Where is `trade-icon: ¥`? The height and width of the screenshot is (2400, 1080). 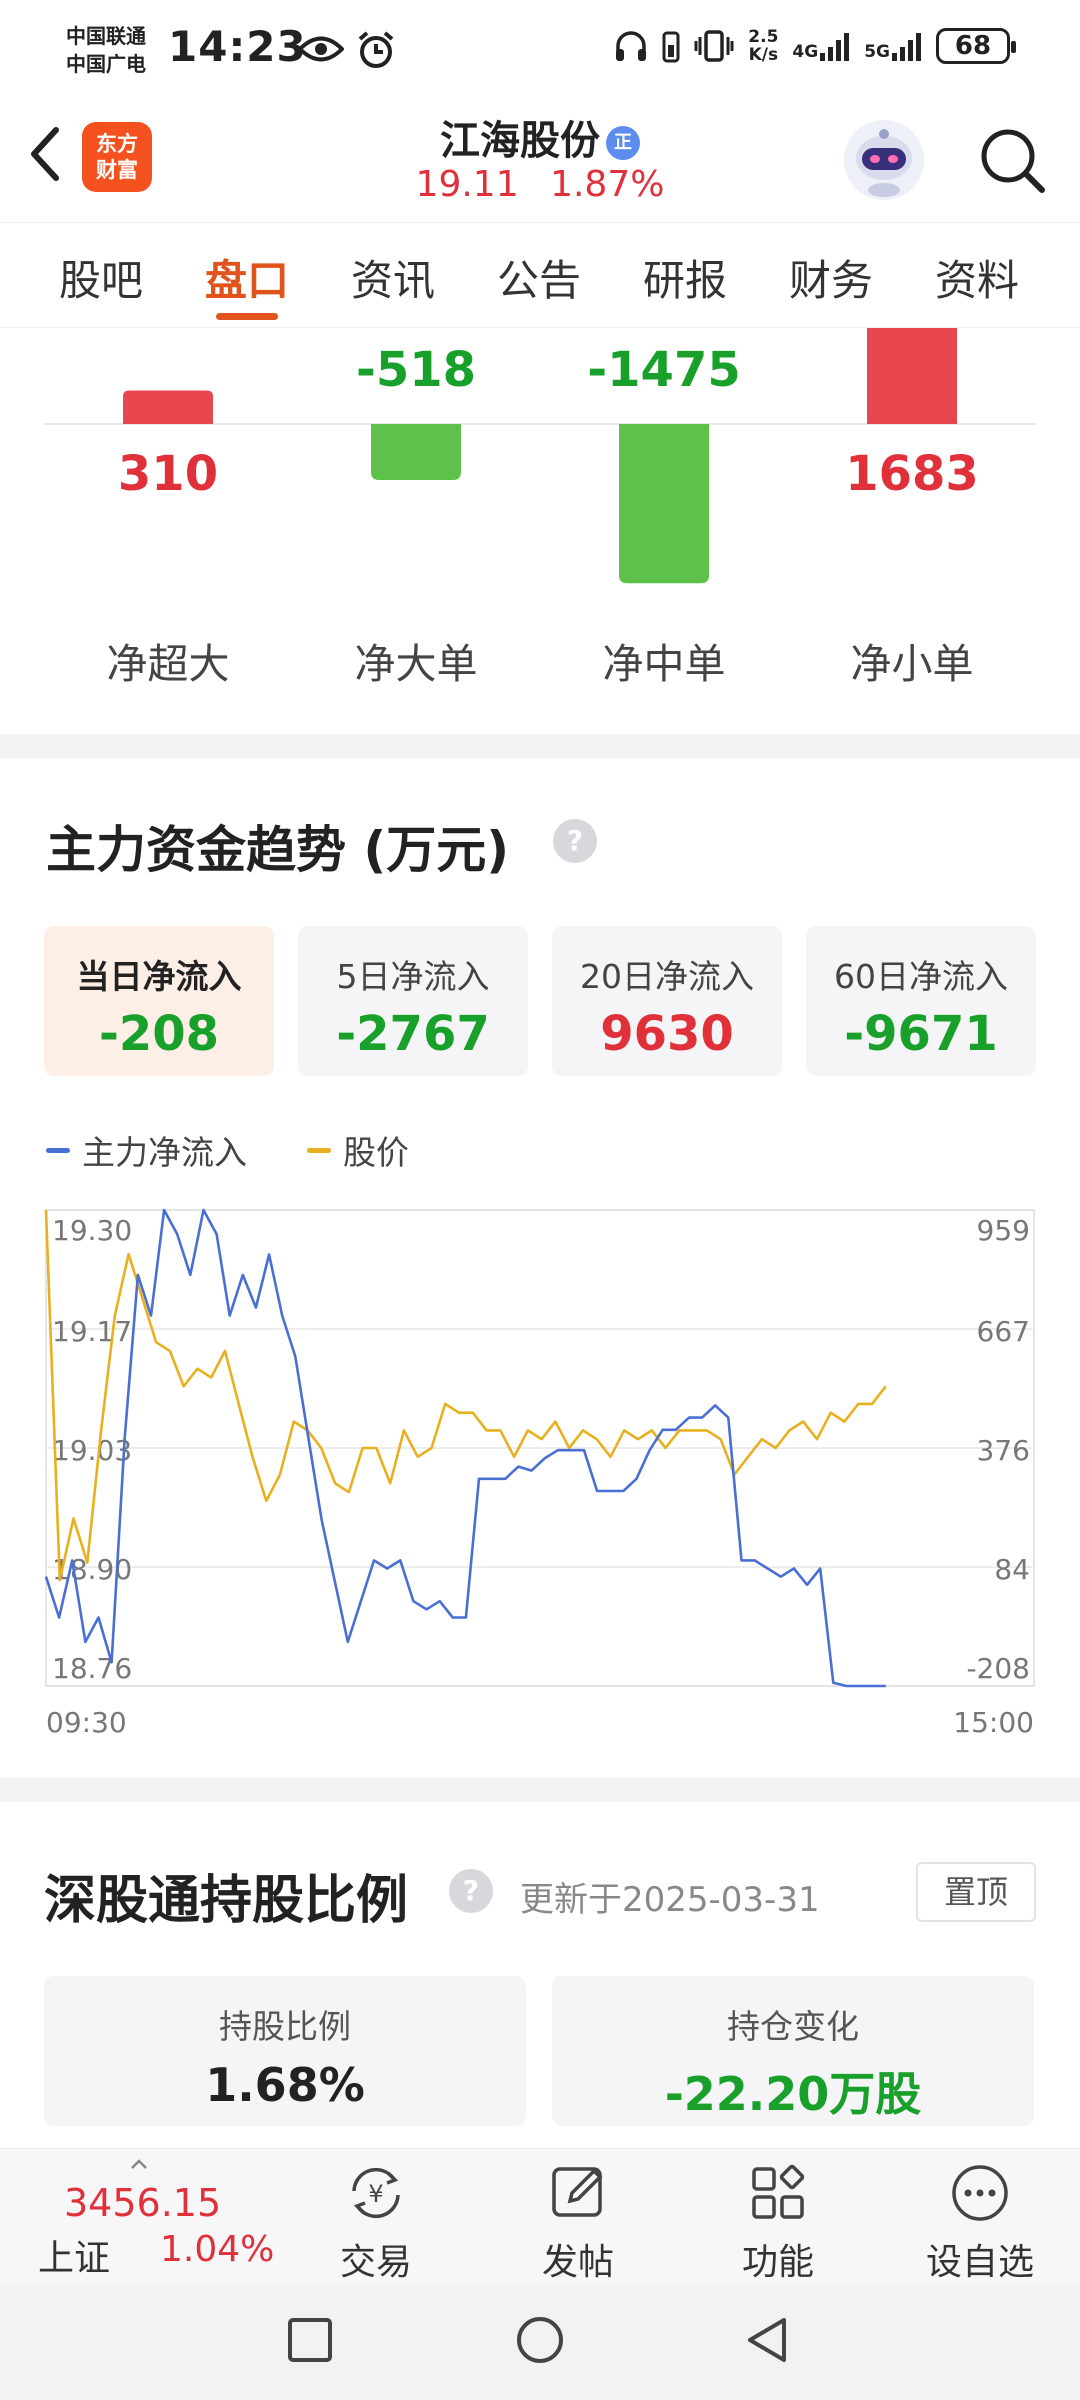
trade-icon: ¥ is located at coordinates (376, 2193).